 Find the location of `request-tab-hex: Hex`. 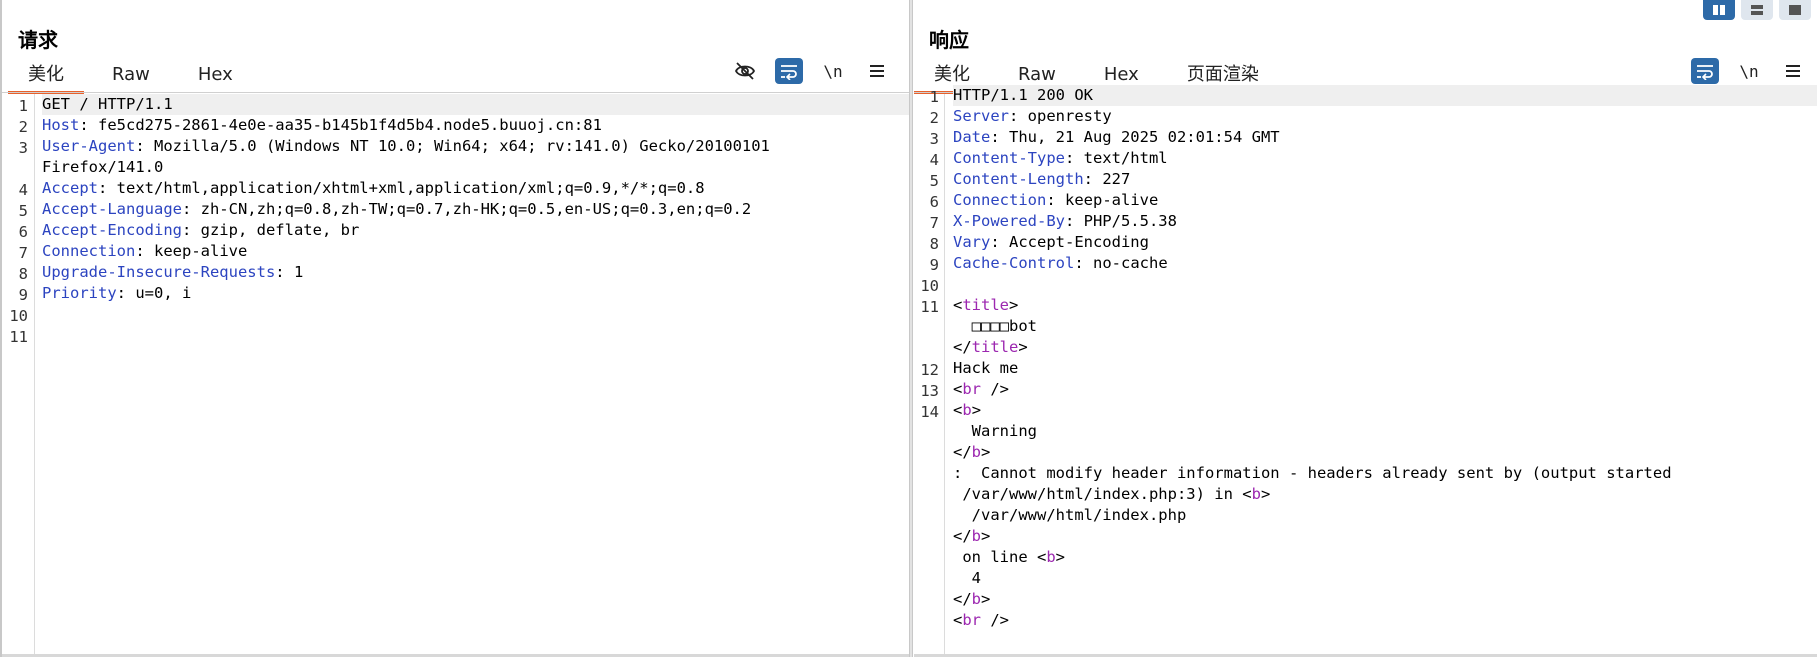

request-tab-hex: Hex is located at coordinates (215, 78).